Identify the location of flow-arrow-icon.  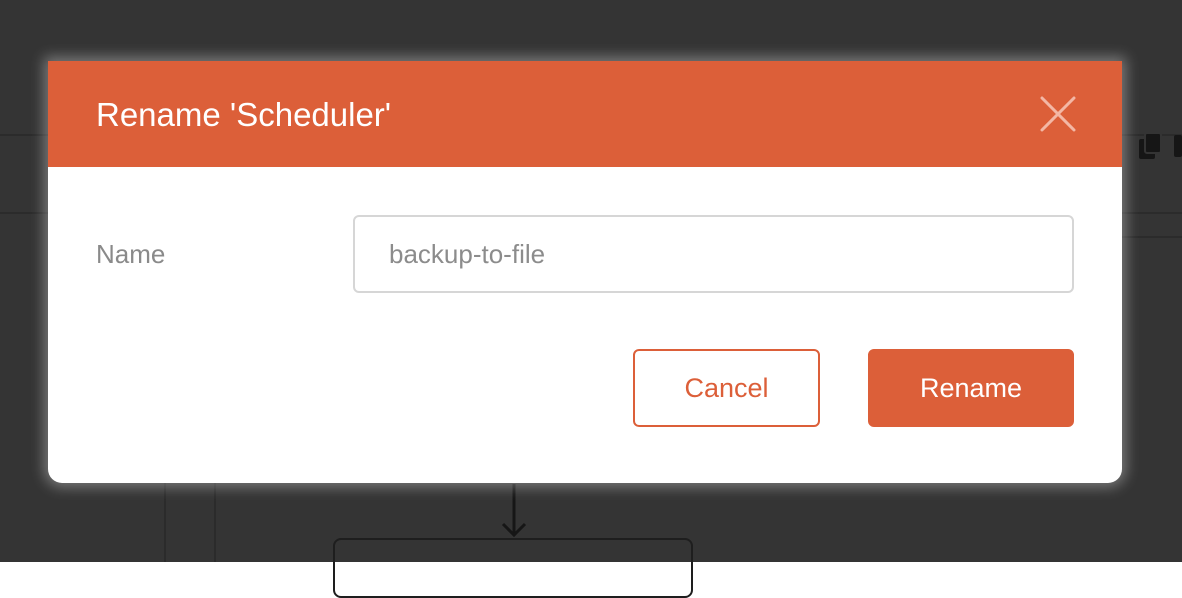
(514, 514).